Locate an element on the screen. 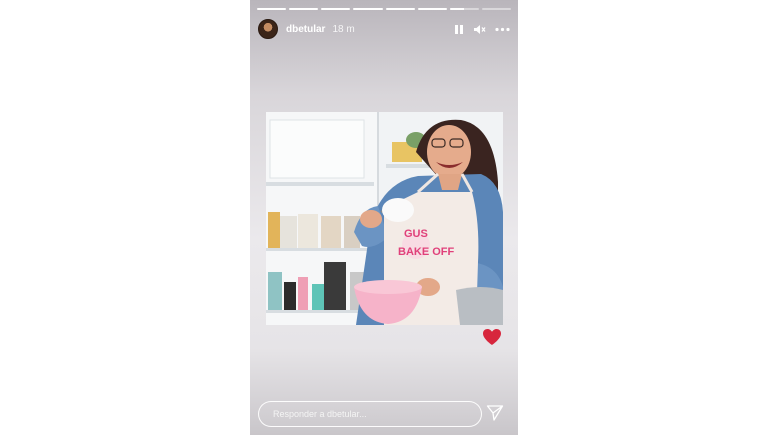  apron-text-bake-off: BAKE OFF is located at coordinates (426, 252).